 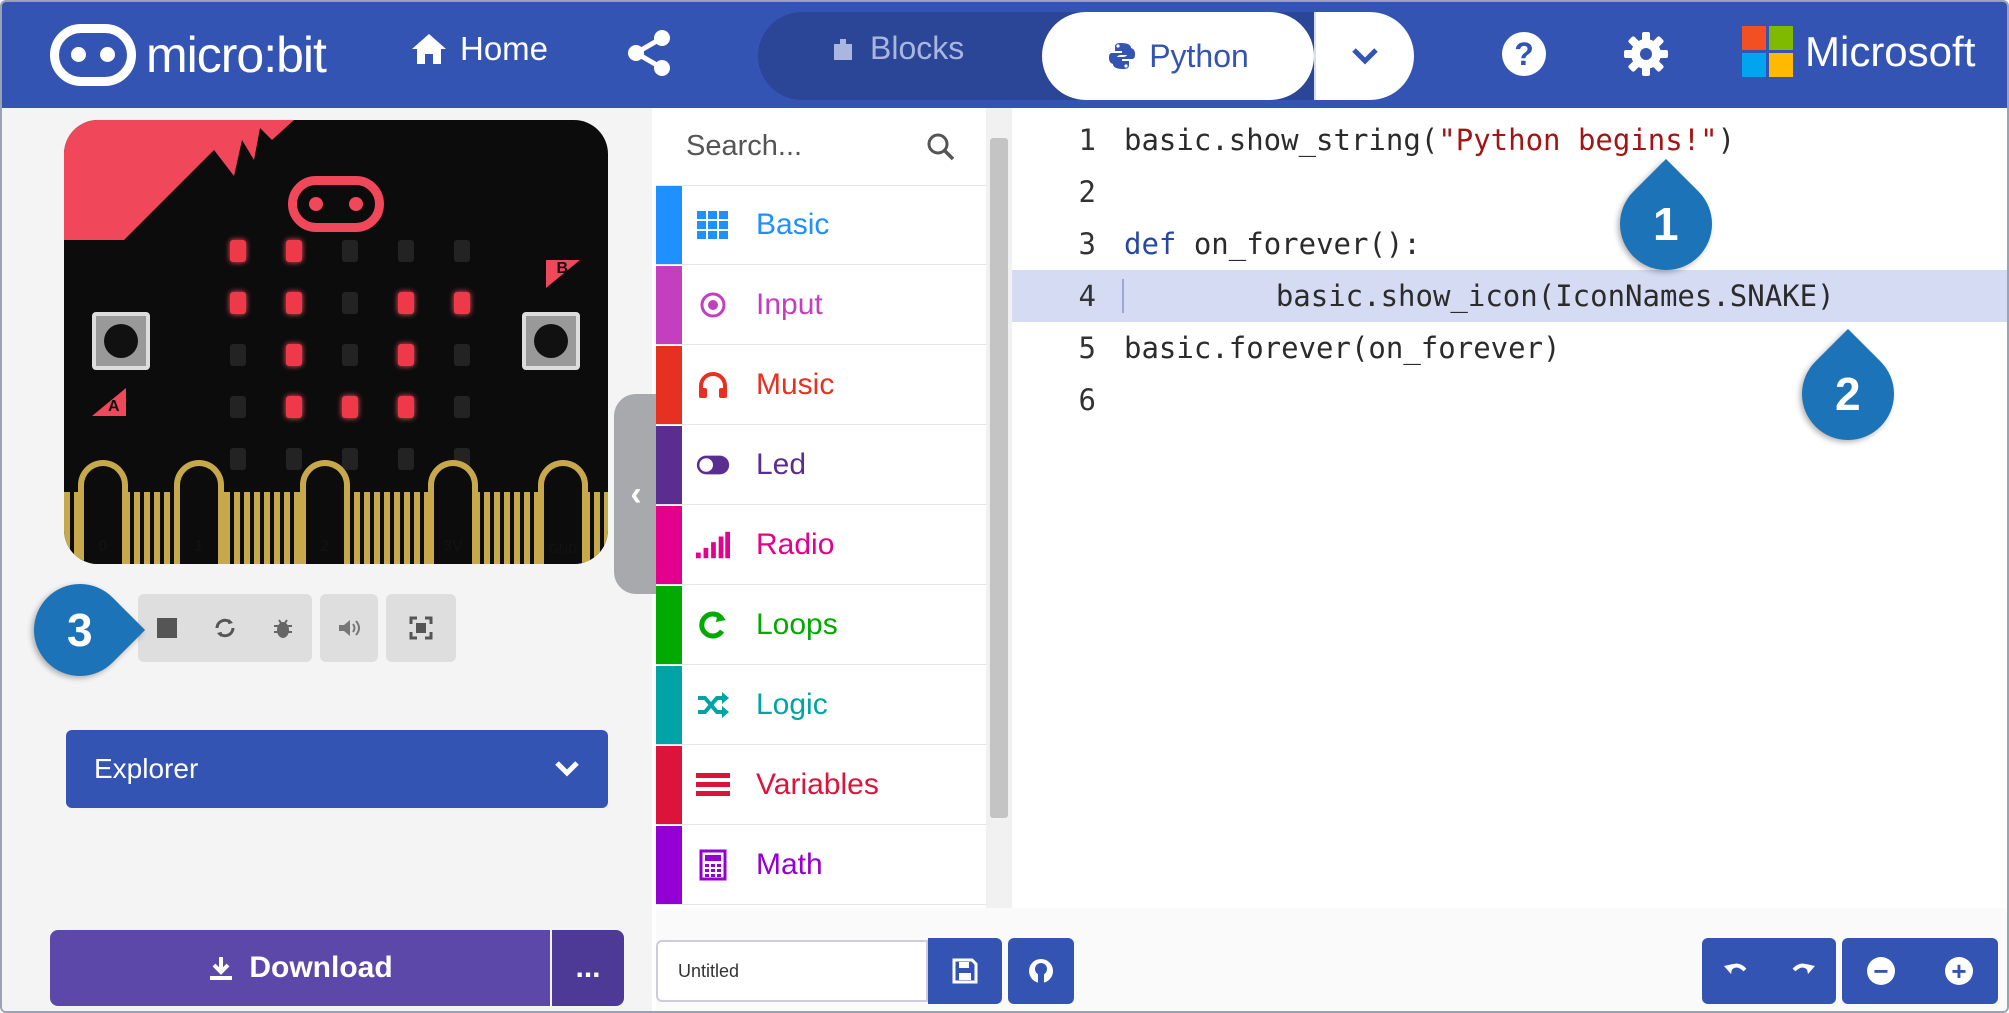 I want to click on pin-label: GND, so click(x=563, y=548).